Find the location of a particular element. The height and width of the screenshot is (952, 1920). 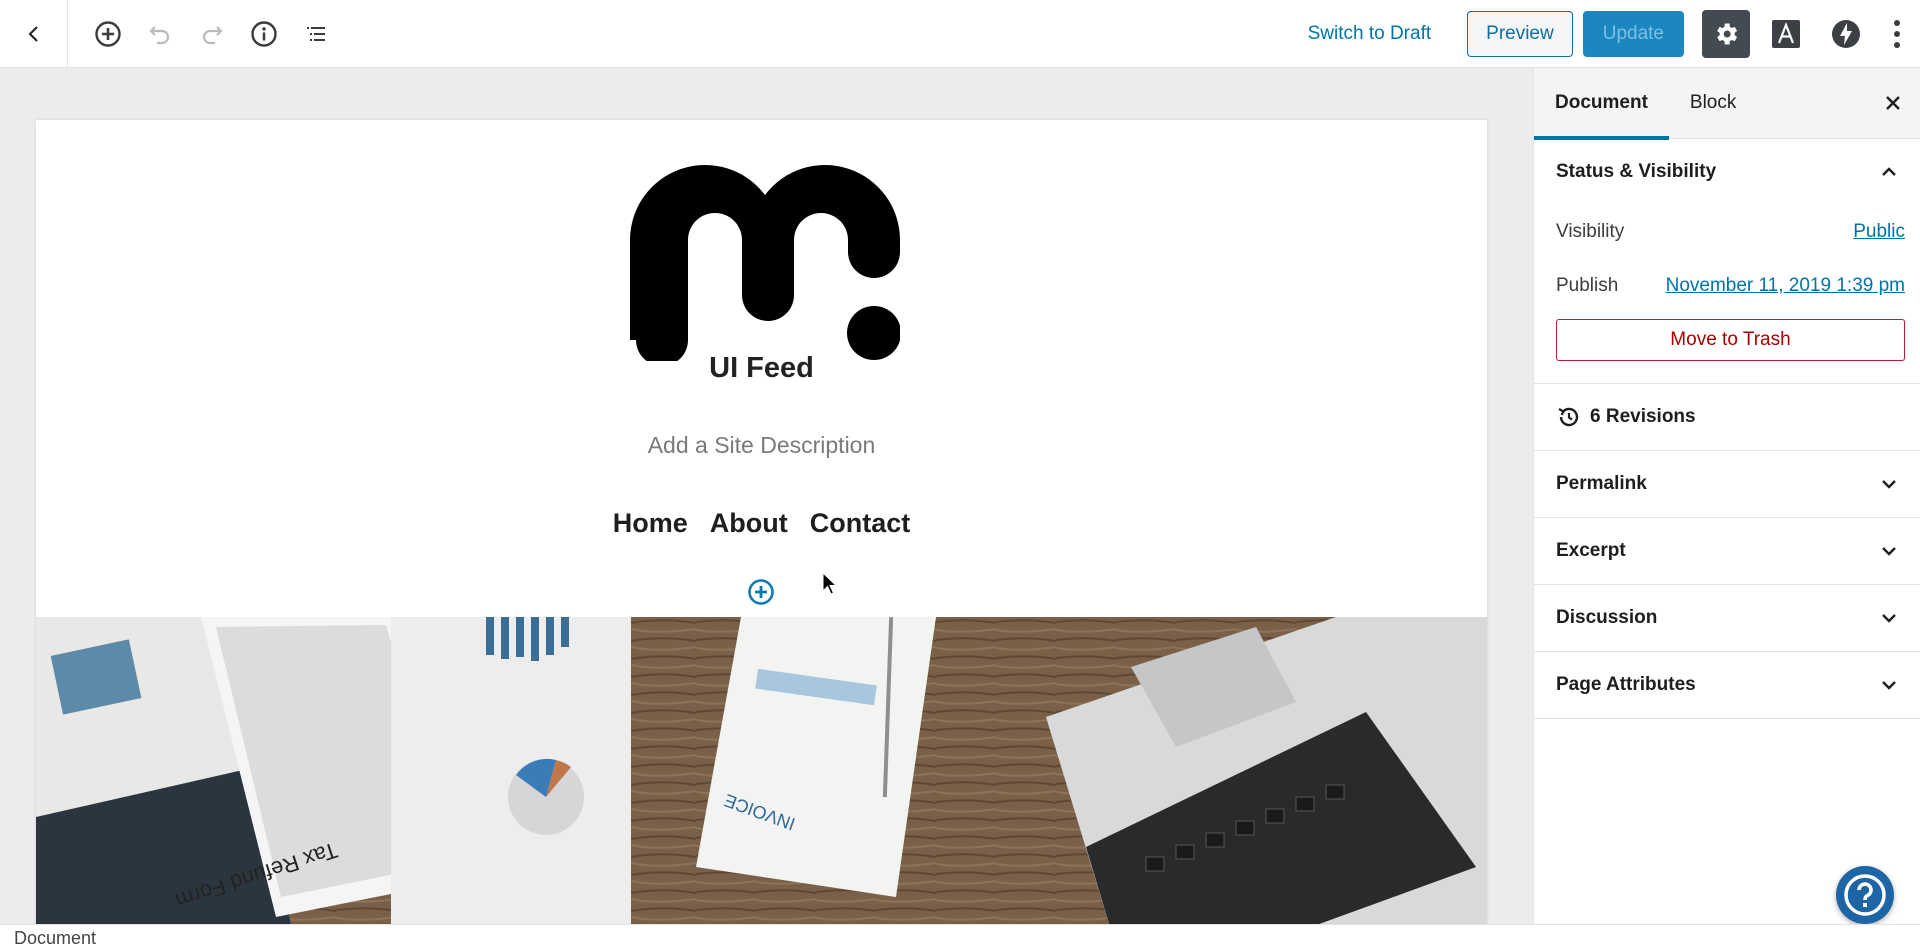

help-button is located at coordinates (1865, 895).